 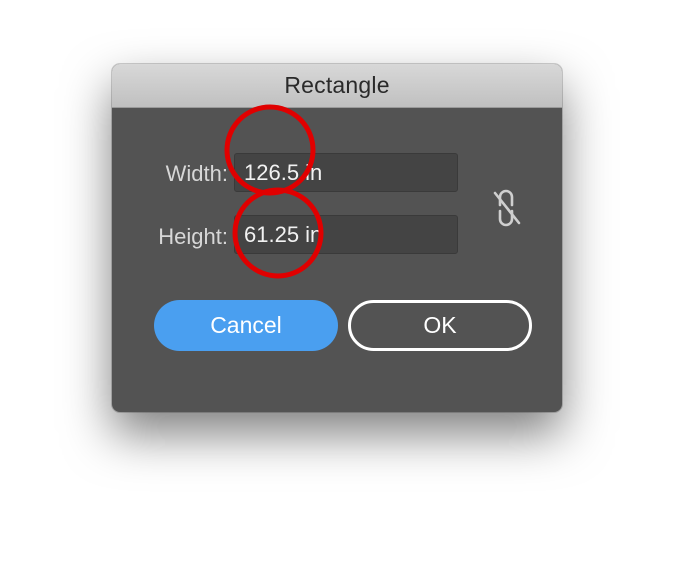 I want to click on height-label: Height:, so click(x=193, y=236).